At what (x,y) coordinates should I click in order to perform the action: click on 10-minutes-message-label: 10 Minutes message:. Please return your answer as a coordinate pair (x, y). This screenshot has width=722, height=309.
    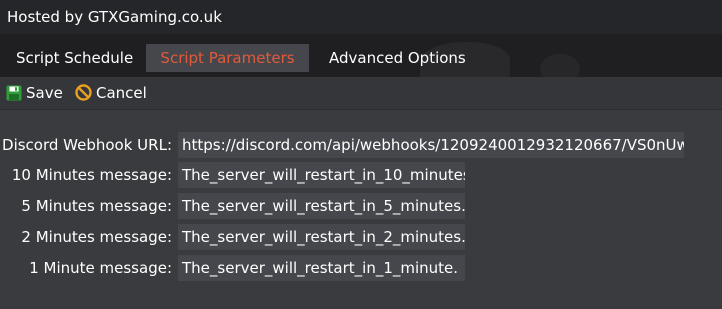
    Looking at the image, I should click on (91, 175).